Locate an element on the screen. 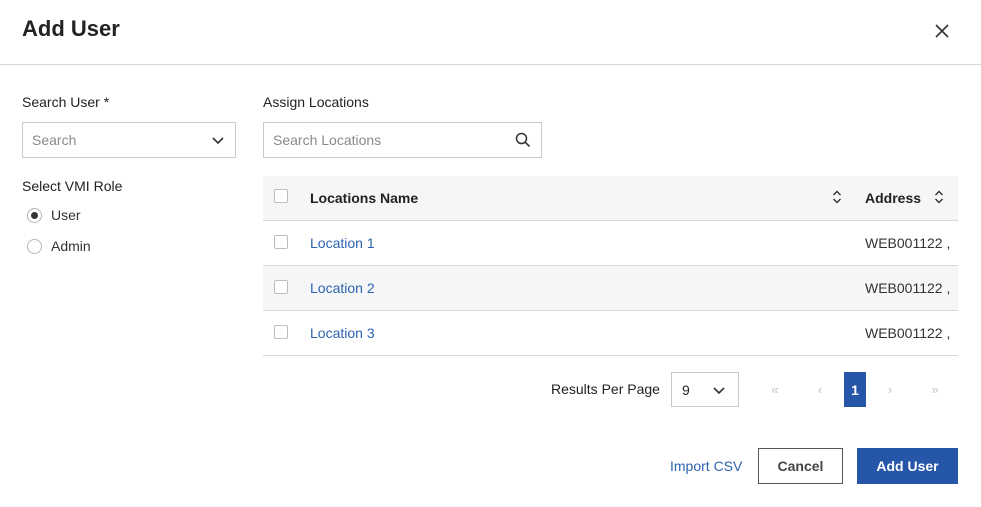  results-per-page-label: Results Per Page is located at coordinates (605, 389).